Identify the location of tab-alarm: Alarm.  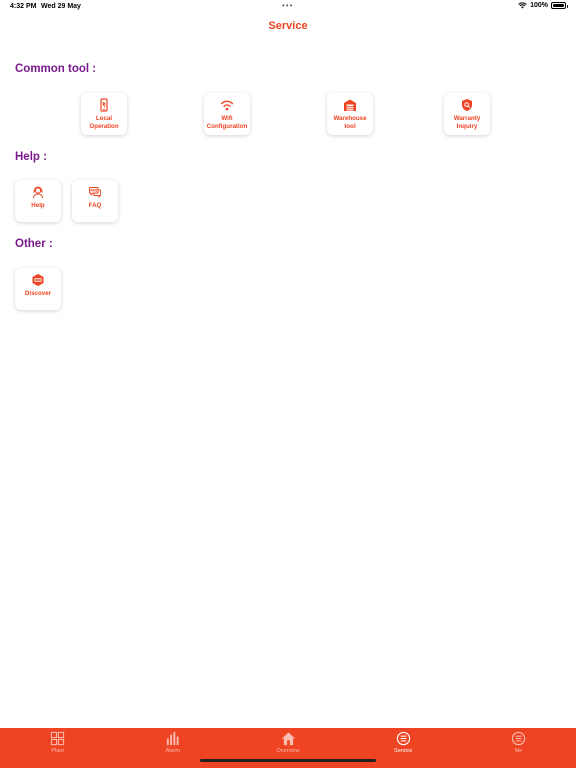
(172, 748).